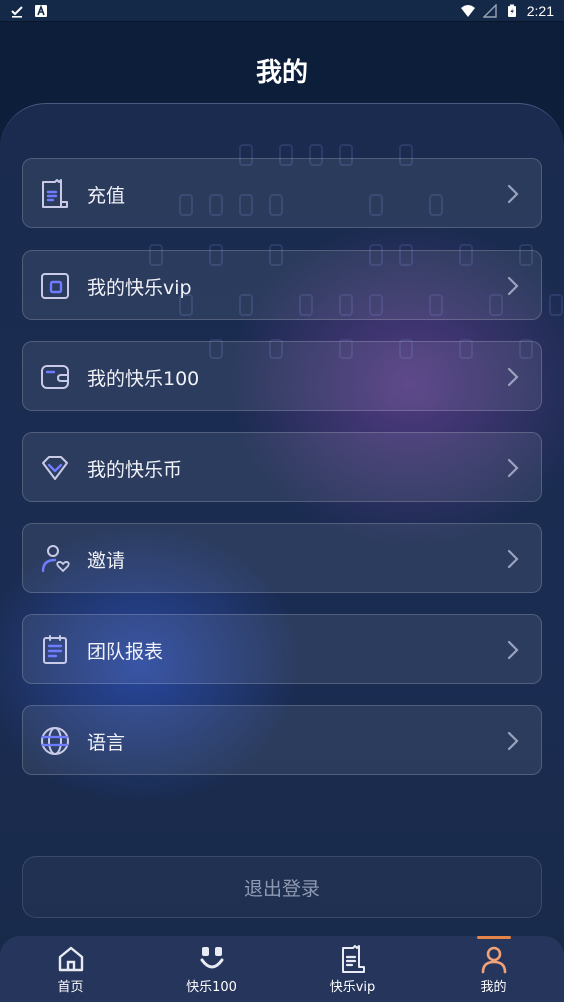 This screenshot has width=564, height=1002. Describe the element at coordinates (489, 10) in the screenshot. I see `signal-icon` at that location.